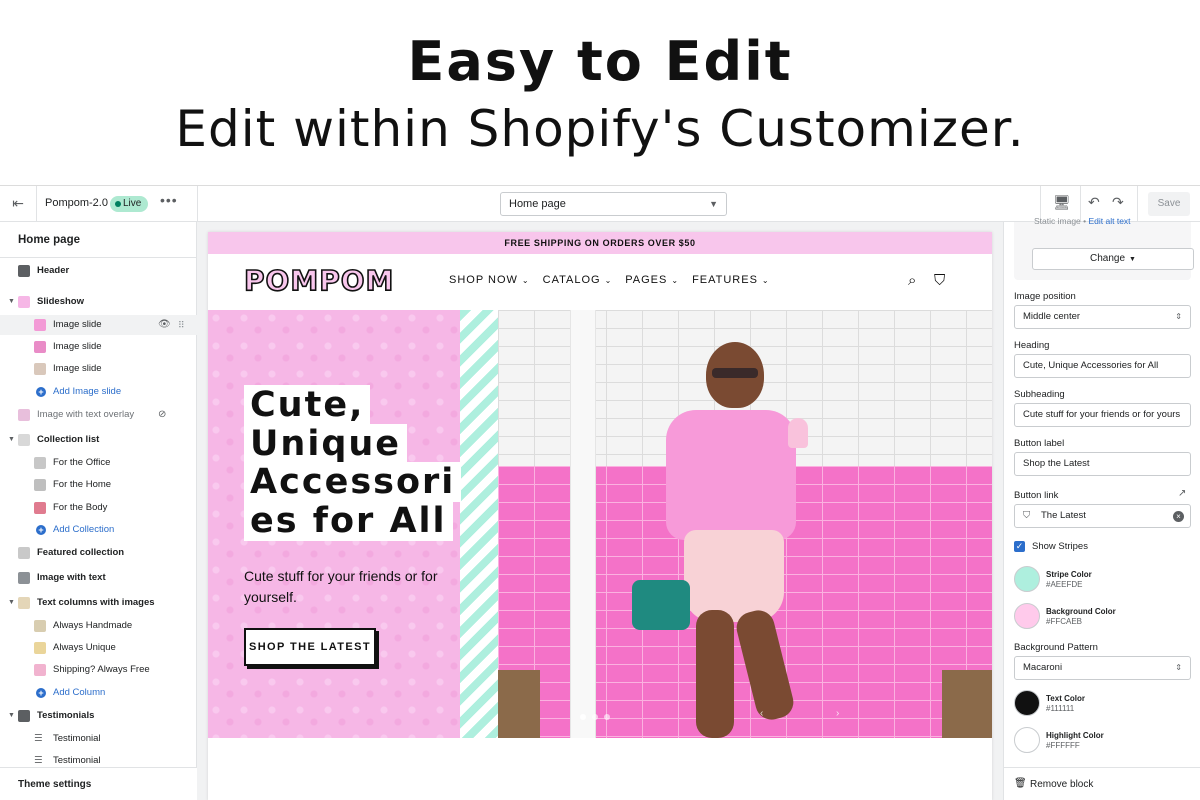  I want to click on cart-icon: ⛉, so click(939, 280).